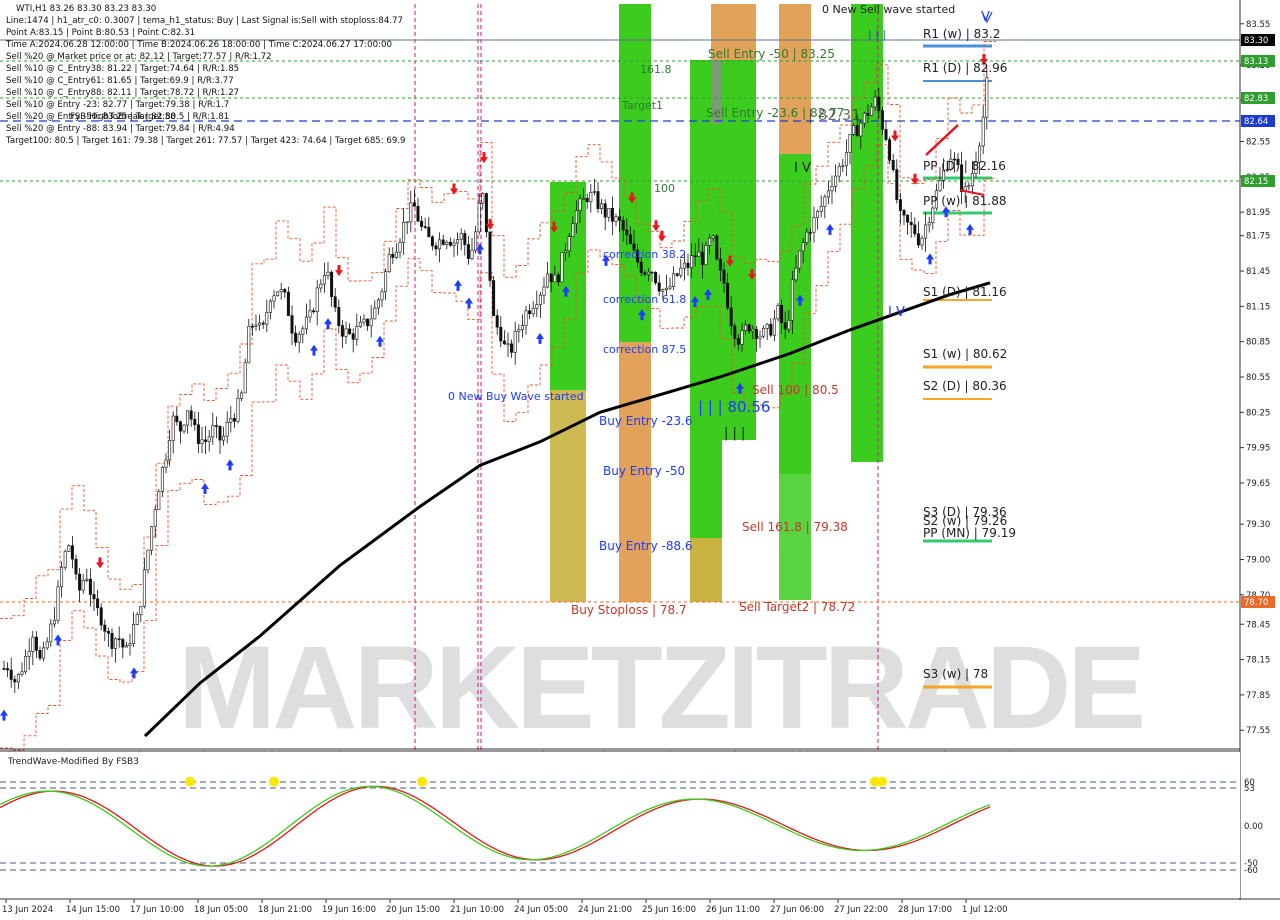  What do you see at coordinates (734, 407) in the screenshot?
I see `point-b-label: | | | 80.56` at bounding box center [734, 407].